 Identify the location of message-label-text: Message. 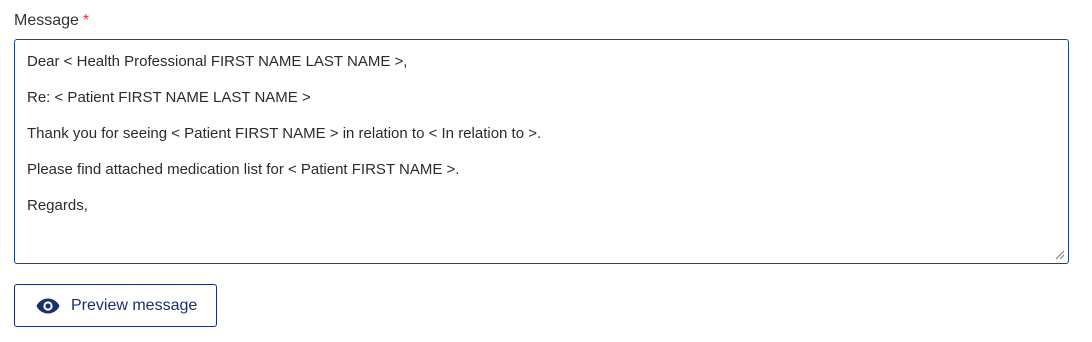
(46, 20).